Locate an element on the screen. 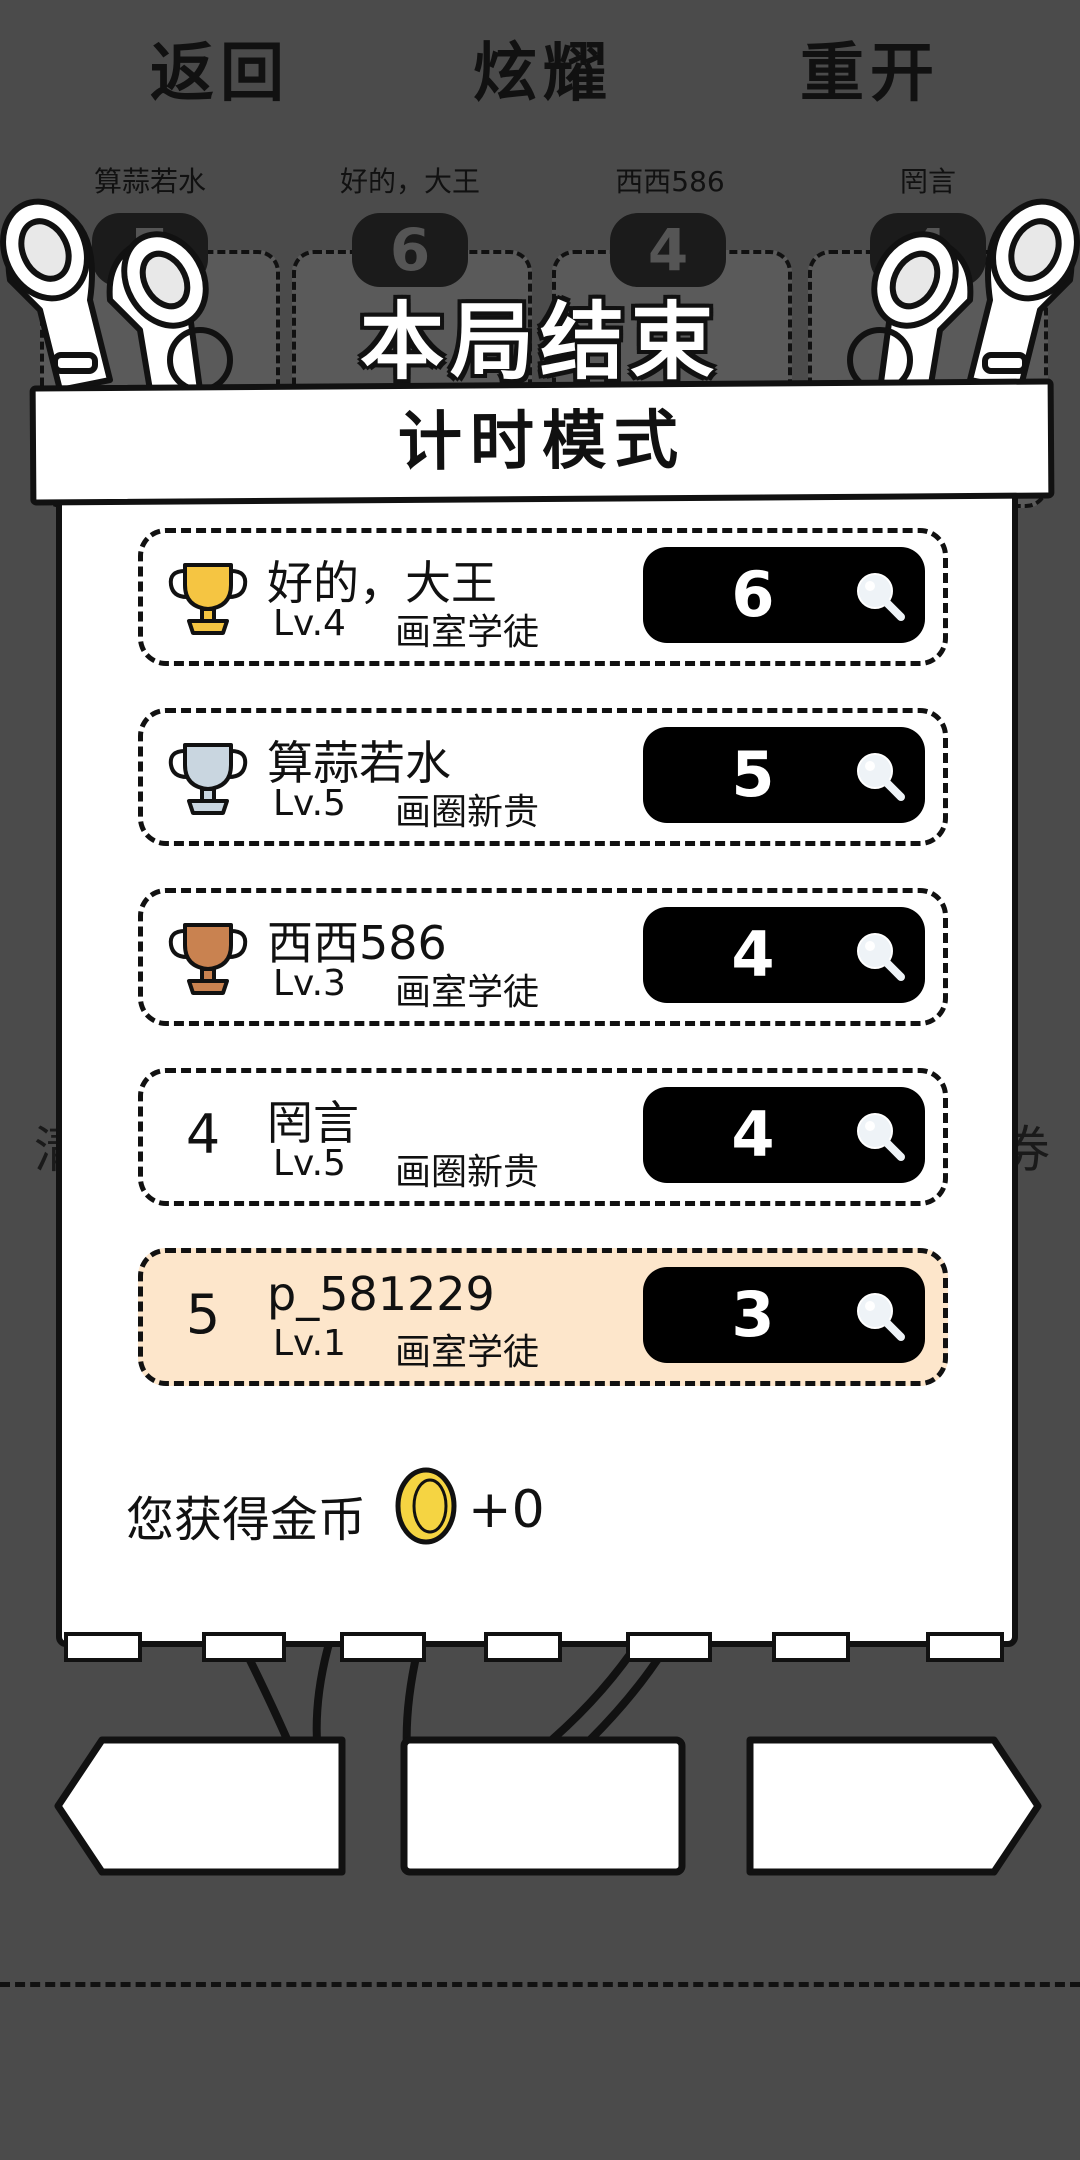 The height and width of the screenshot is (2160, 1080). show-off-button: 炫耀 is located at coordinates (543, 74).